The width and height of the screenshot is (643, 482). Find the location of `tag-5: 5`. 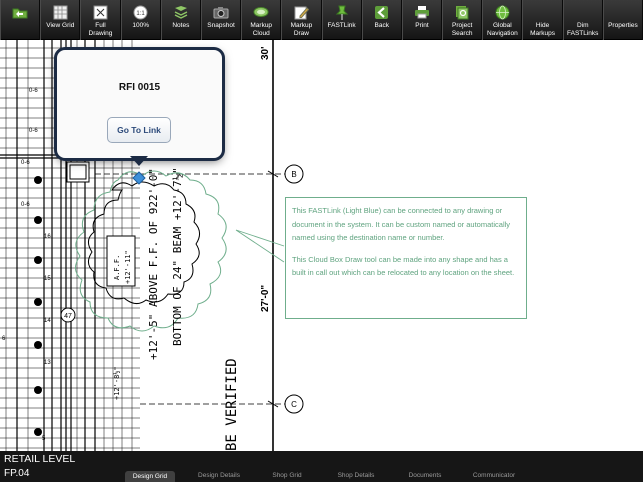

tag-5: 5 is located at coordinates (44, 439).